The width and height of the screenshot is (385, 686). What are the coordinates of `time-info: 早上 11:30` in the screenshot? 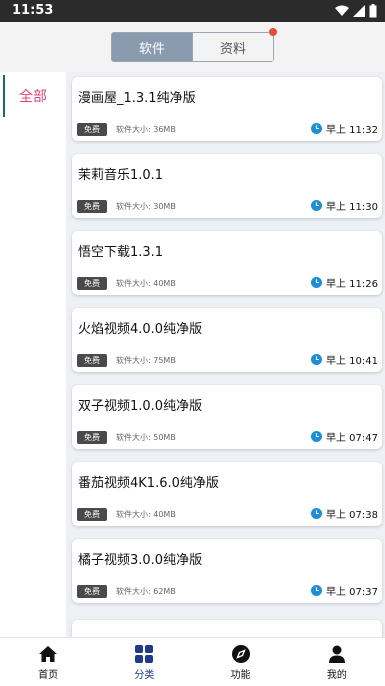 It's located at (344, 205).